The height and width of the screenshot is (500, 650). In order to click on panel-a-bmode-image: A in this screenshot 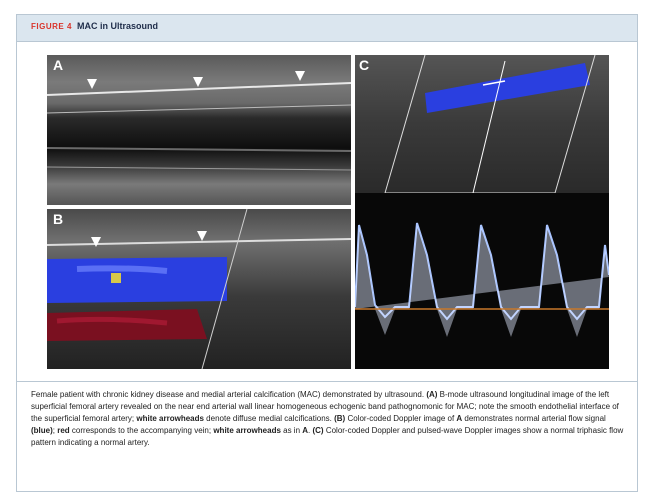, I will do `click(199, 130)`.